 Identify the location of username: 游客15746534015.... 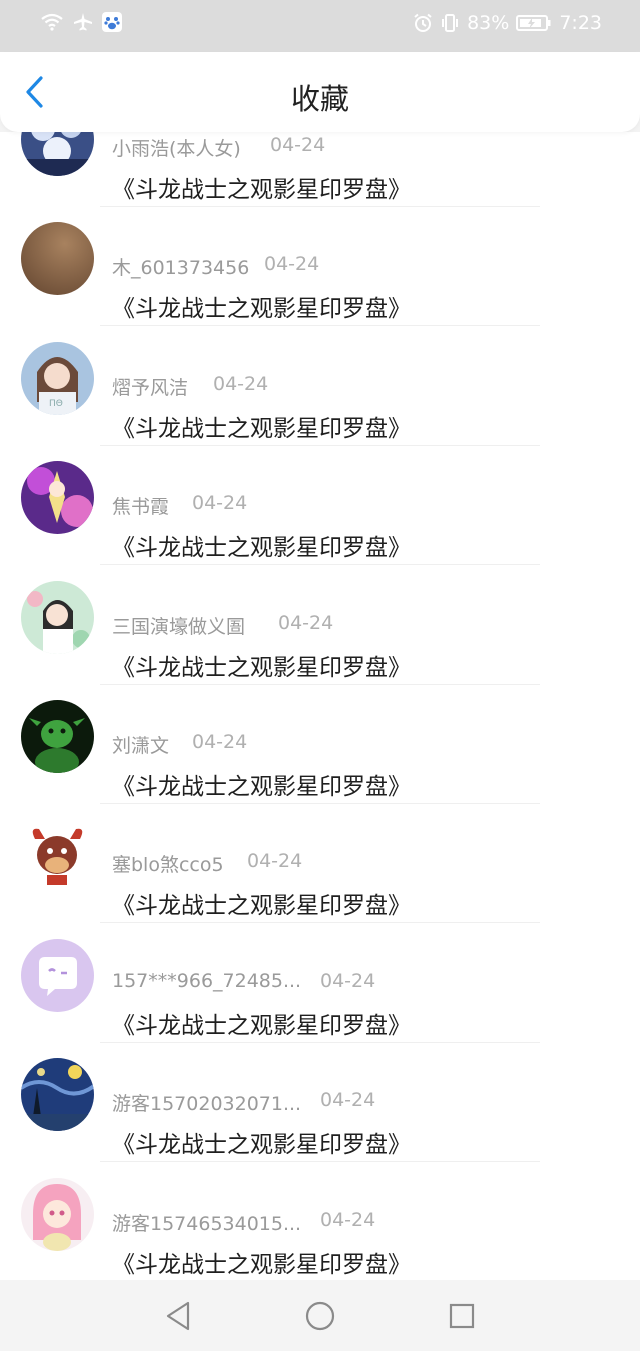
(206, 1224).